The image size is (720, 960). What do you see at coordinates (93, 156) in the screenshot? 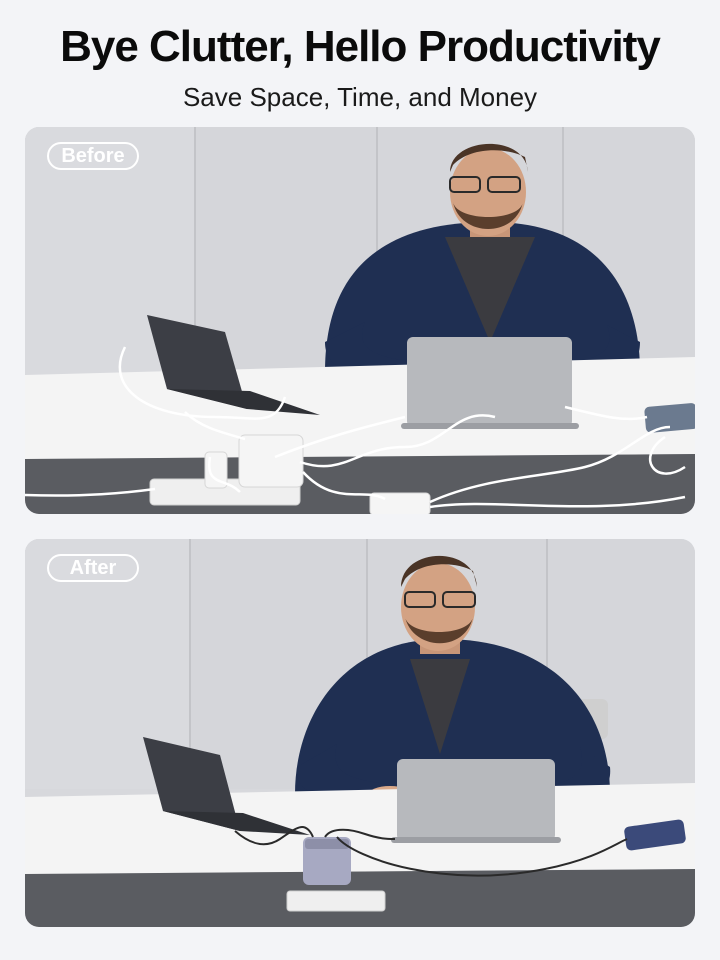
I see `before-label: Before` at bounding box center [93, 156].